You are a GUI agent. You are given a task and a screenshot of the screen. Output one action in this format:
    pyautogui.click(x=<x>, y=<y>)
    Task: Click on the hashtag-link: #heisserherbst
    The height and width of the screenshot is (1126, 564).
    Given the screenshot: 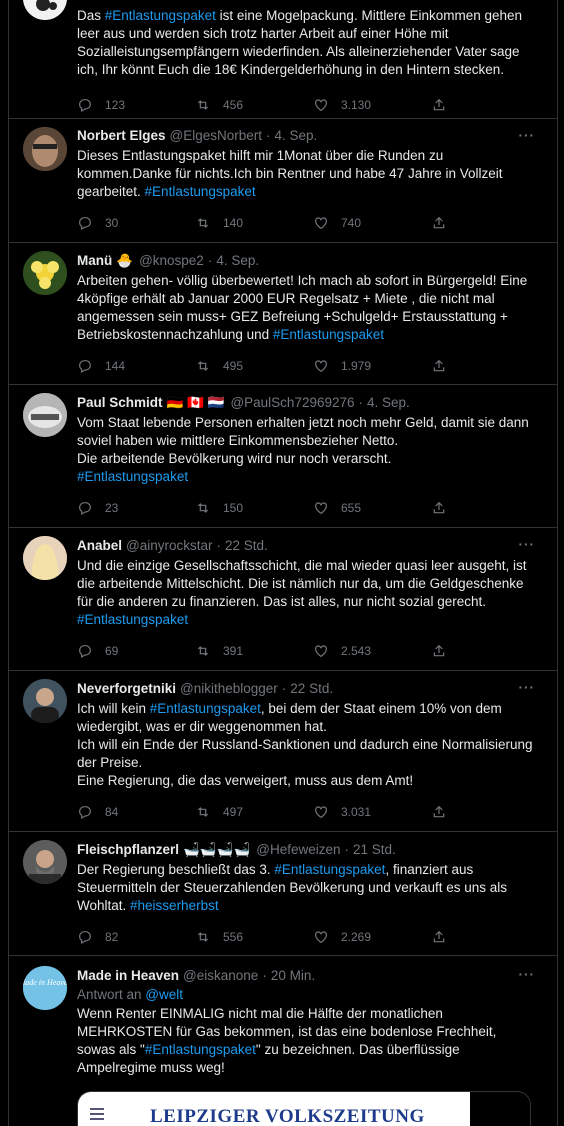 What is the action you would take?
    pyautogui.click(x=174, y=905)
    